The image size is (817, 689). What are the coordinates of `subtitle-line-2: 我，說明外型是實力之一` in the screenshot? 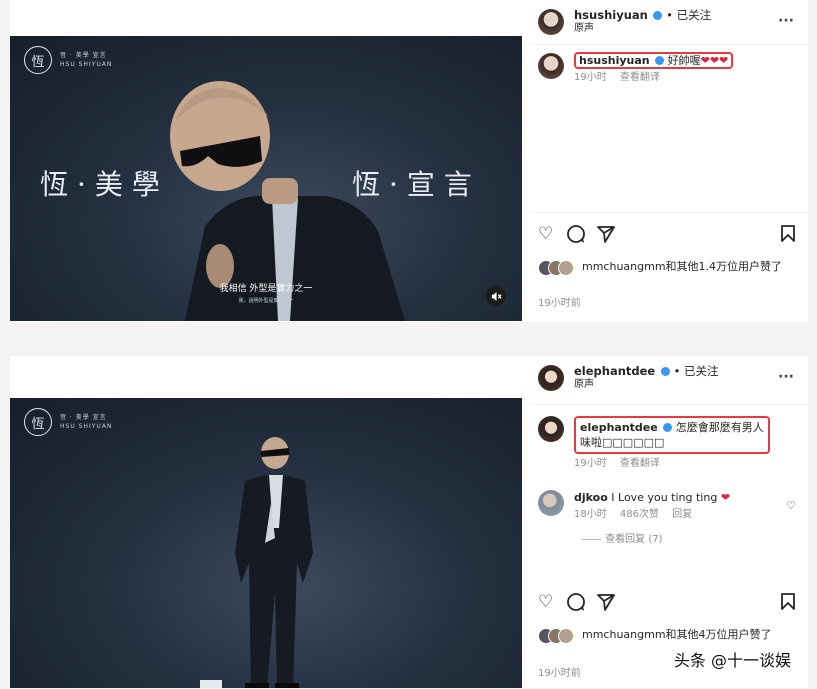 It's located at (266, 301).